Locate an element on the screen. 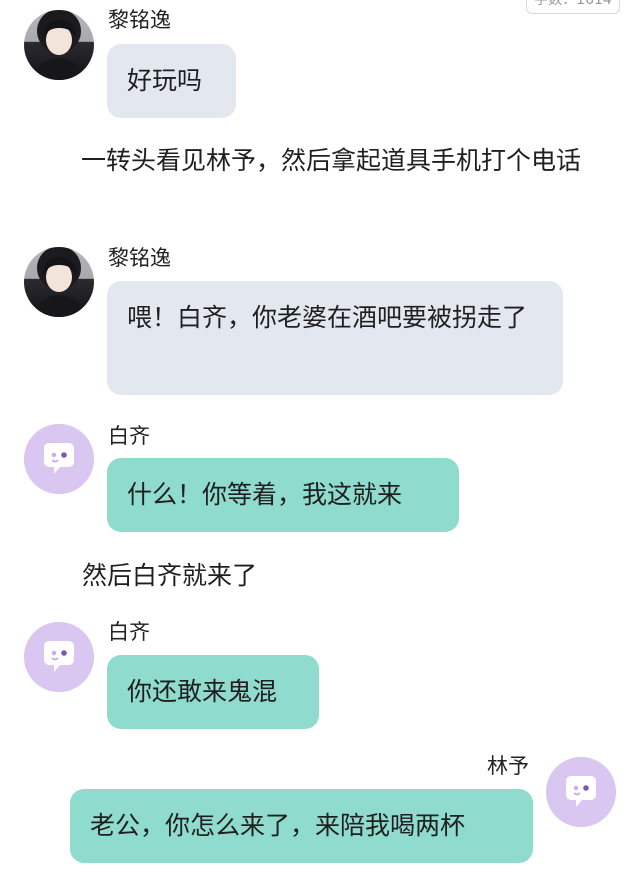  message-bubble: 老公，你怎么来了，来陪我喝两杯 is located at coordinates (301, 826).